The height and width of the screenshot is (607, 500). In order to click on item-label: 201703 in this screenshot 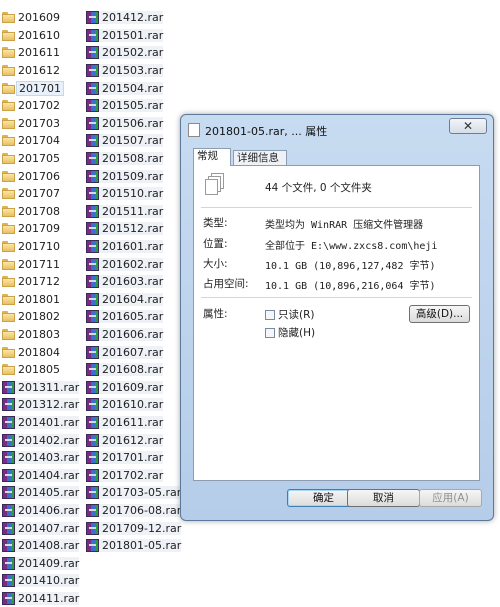, I will do `click(39, 123)`.